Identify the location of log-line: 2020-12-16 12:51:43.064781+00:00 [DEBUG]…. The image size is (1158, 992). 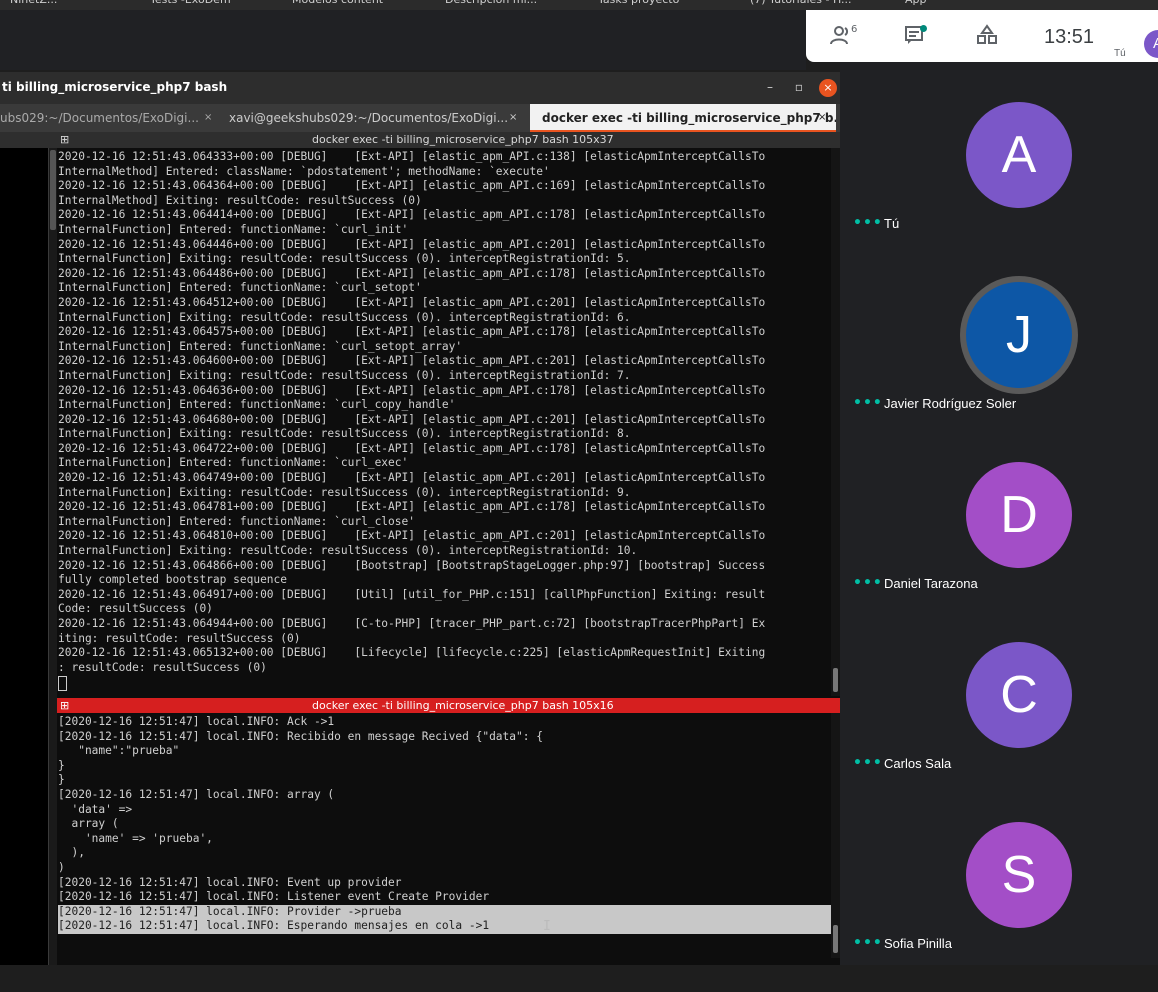
(412, 507).